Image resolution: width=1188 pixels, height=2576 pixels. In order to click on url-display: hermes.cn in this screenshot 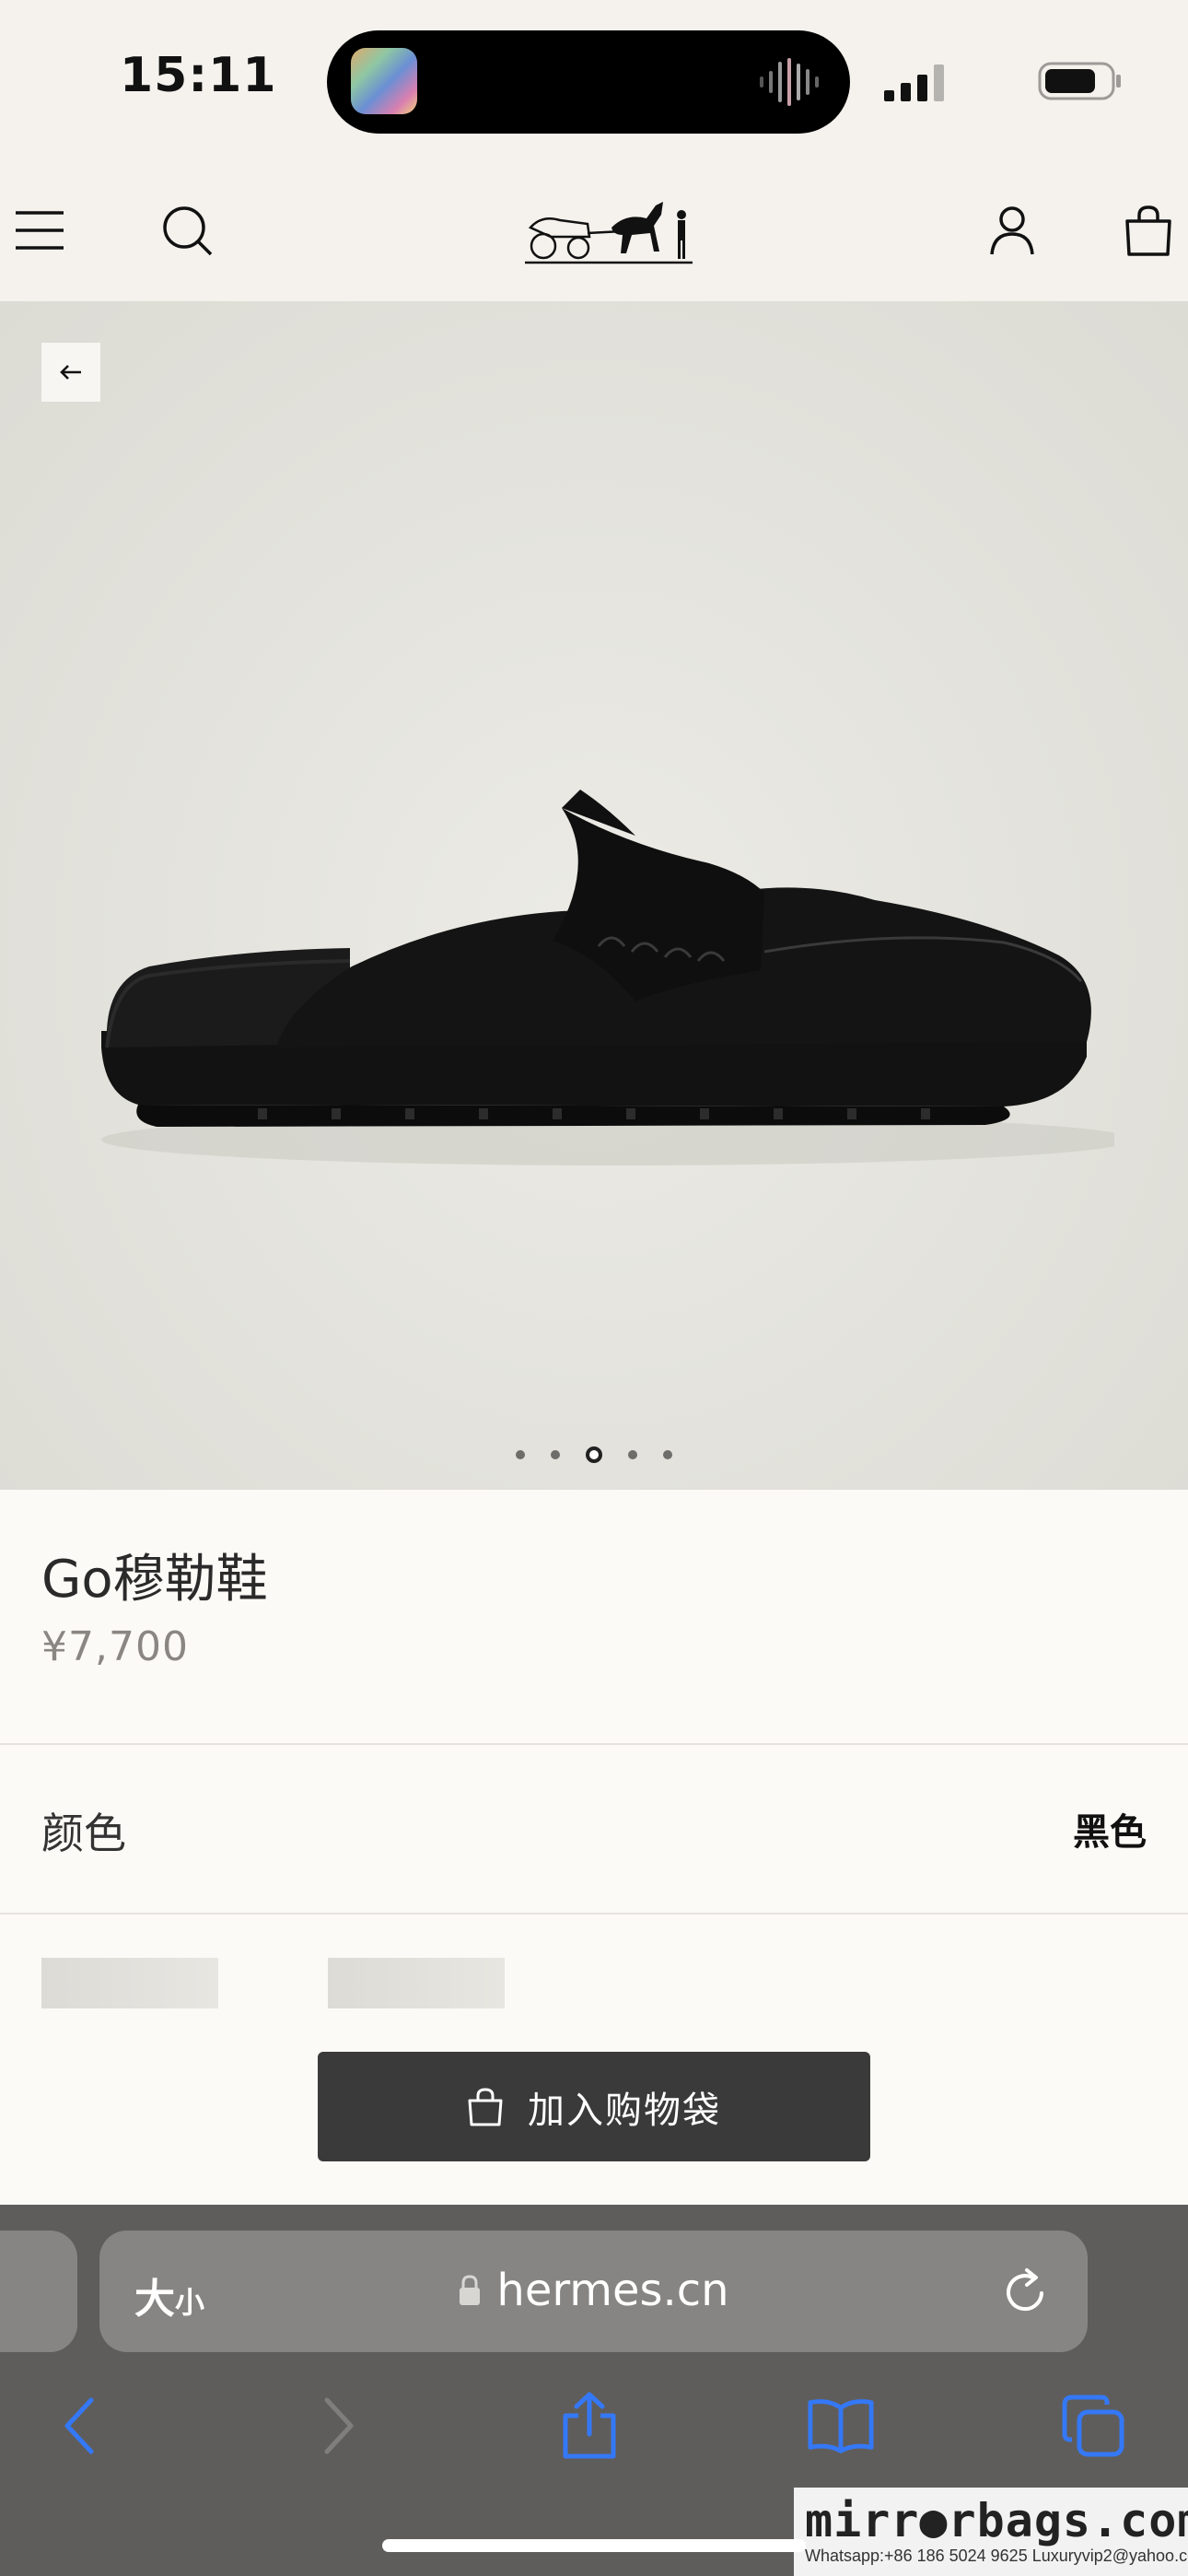, I will do `click(593, 2290)`.